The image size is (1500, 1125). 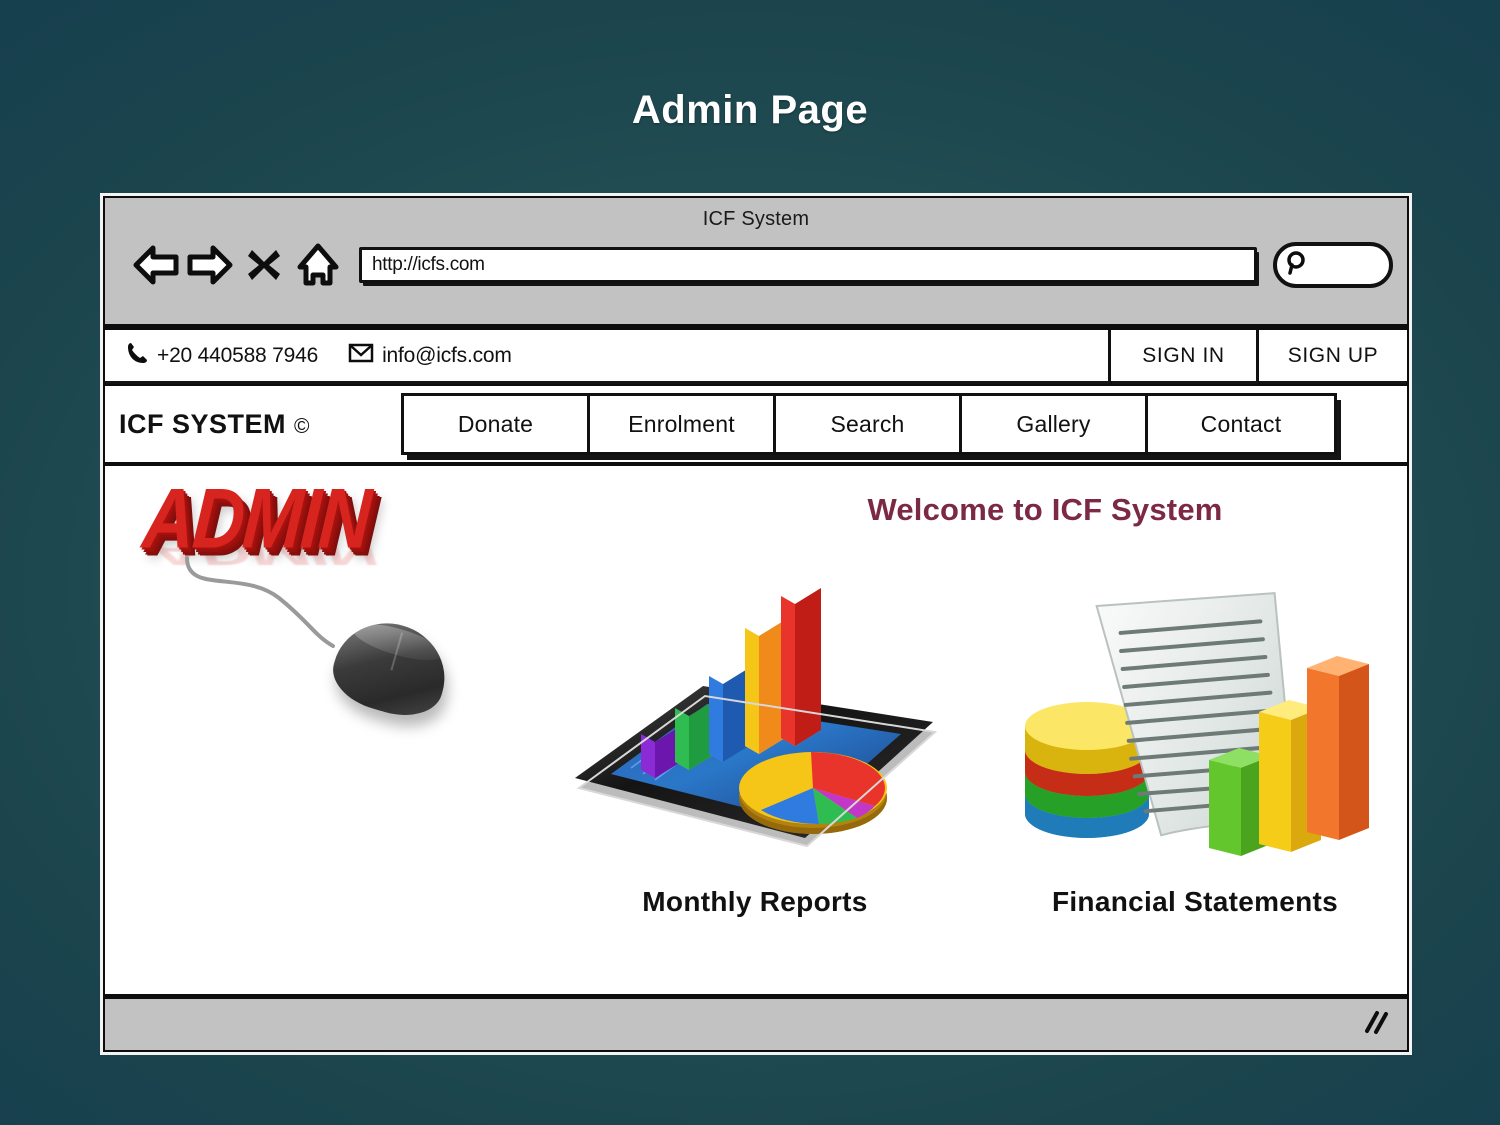 I want to click on search-input, so click(x=1333, y=265).